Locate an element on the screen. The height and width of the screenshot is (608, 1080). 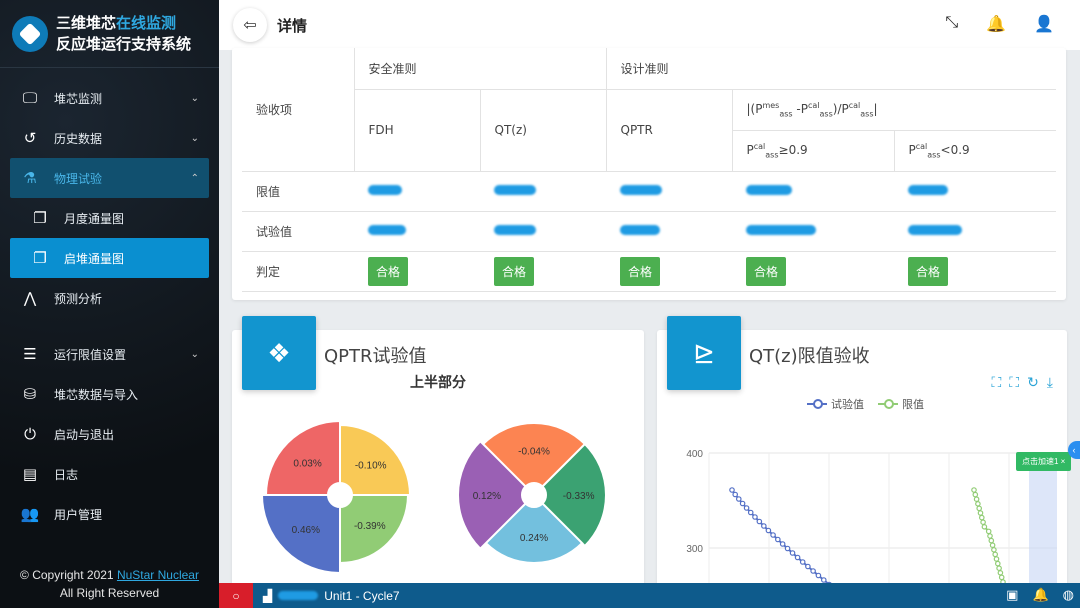
monitor-icon: 🖵 is located at coordinates (30, 98).